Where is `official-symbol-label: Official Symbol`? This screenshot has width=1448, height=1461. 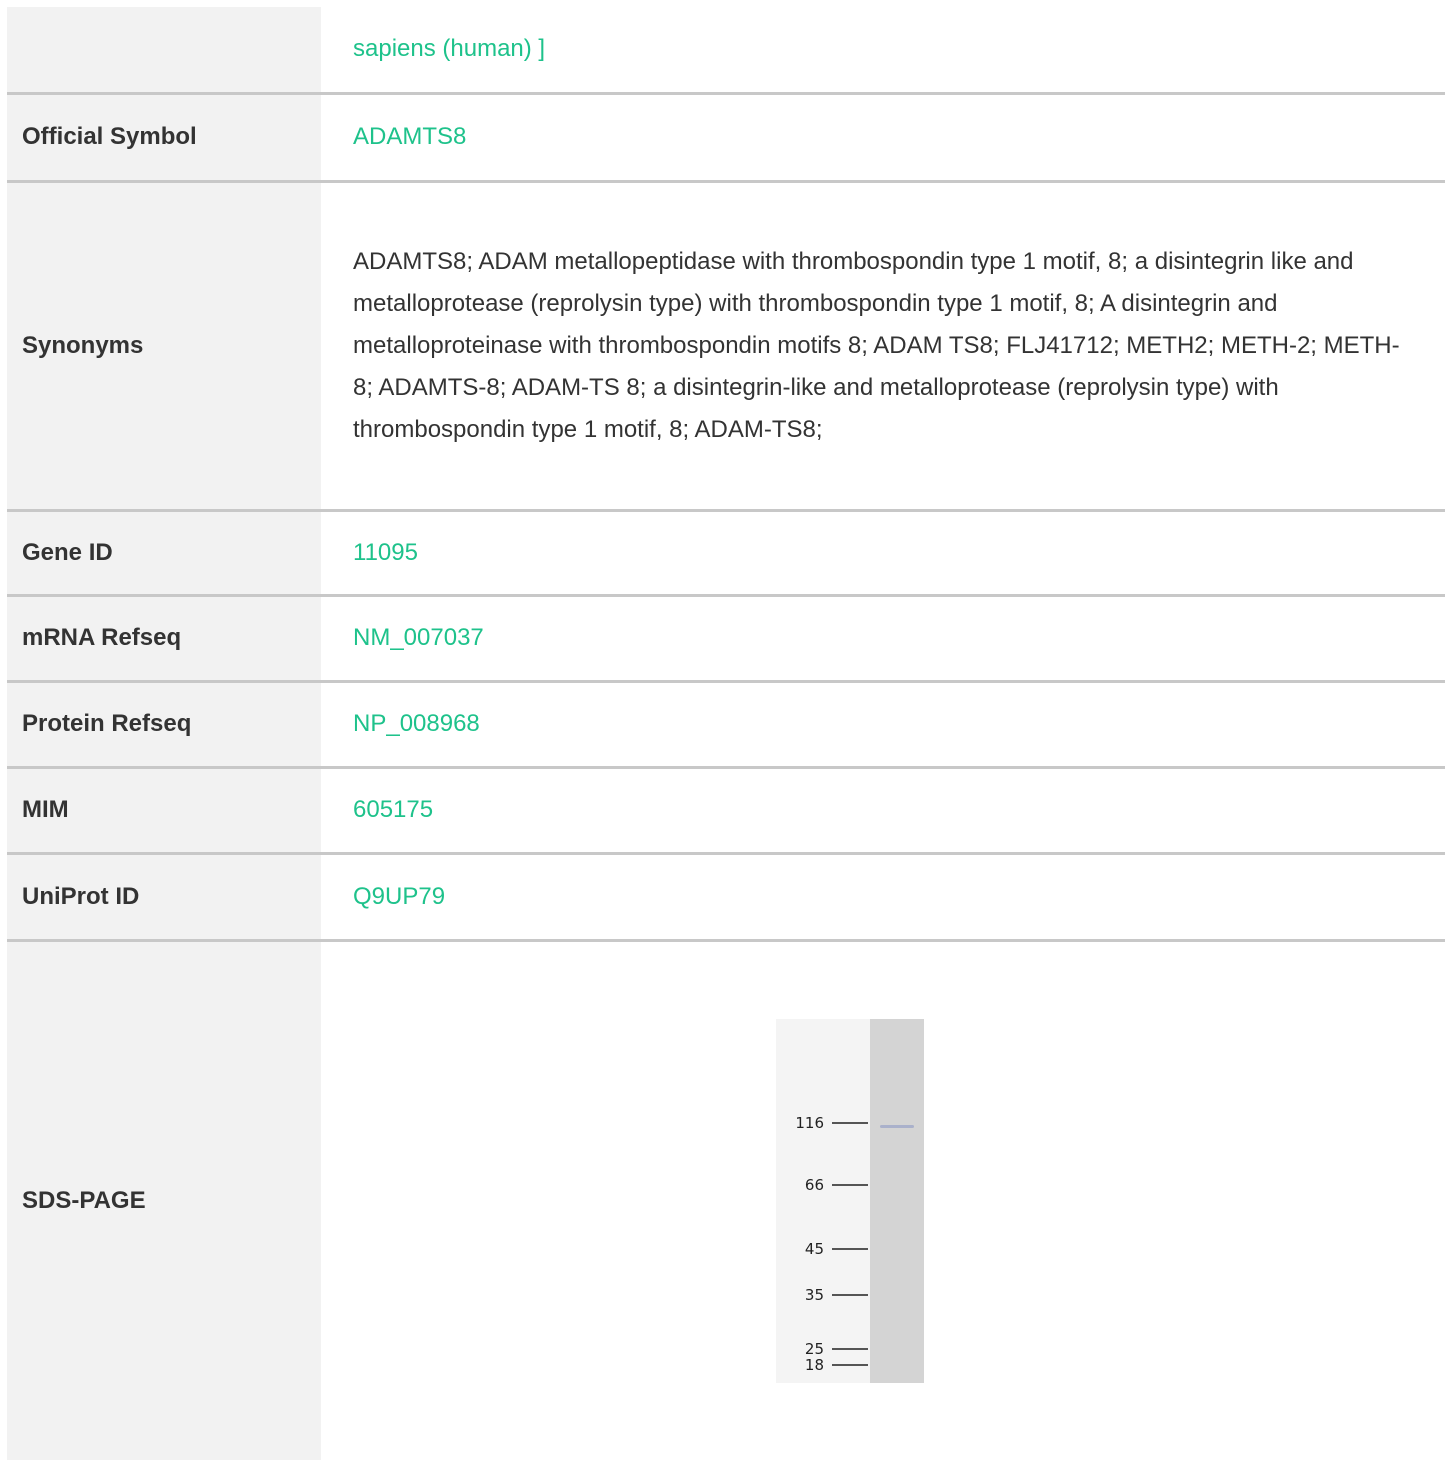 official-symbol-label: Official Symbol is located at coordinates (164, 138).